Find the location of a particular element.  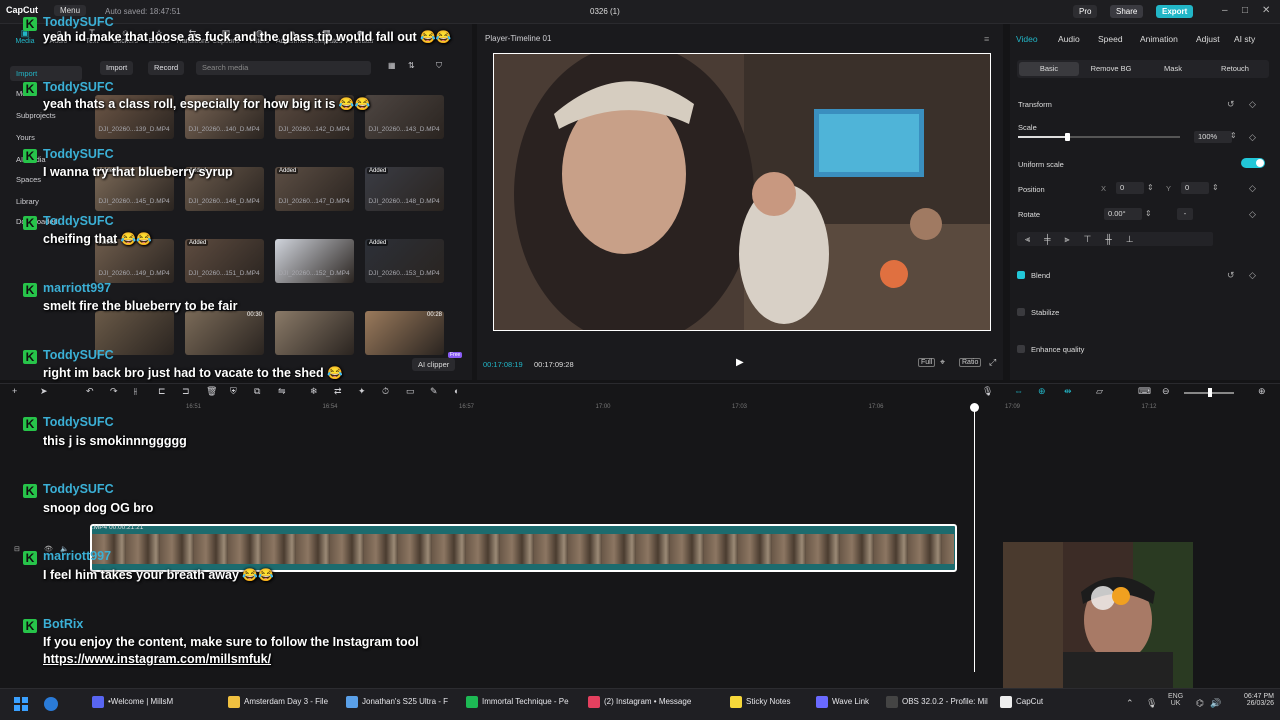

scale-slider-handle is located at coordinates (1067, 137).